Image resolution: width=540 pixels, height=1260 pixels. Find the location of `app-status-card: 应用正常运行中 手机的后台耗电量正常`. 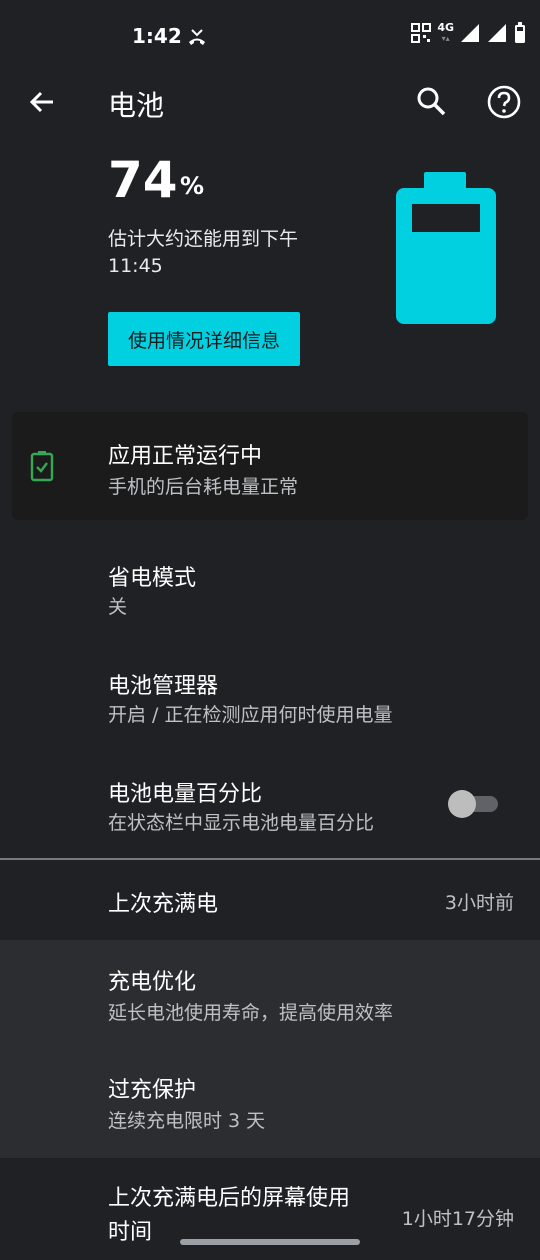

app-status-card: 应用正常运行中 手机的后台耗电量正常 is located at coordinates (270, 466).